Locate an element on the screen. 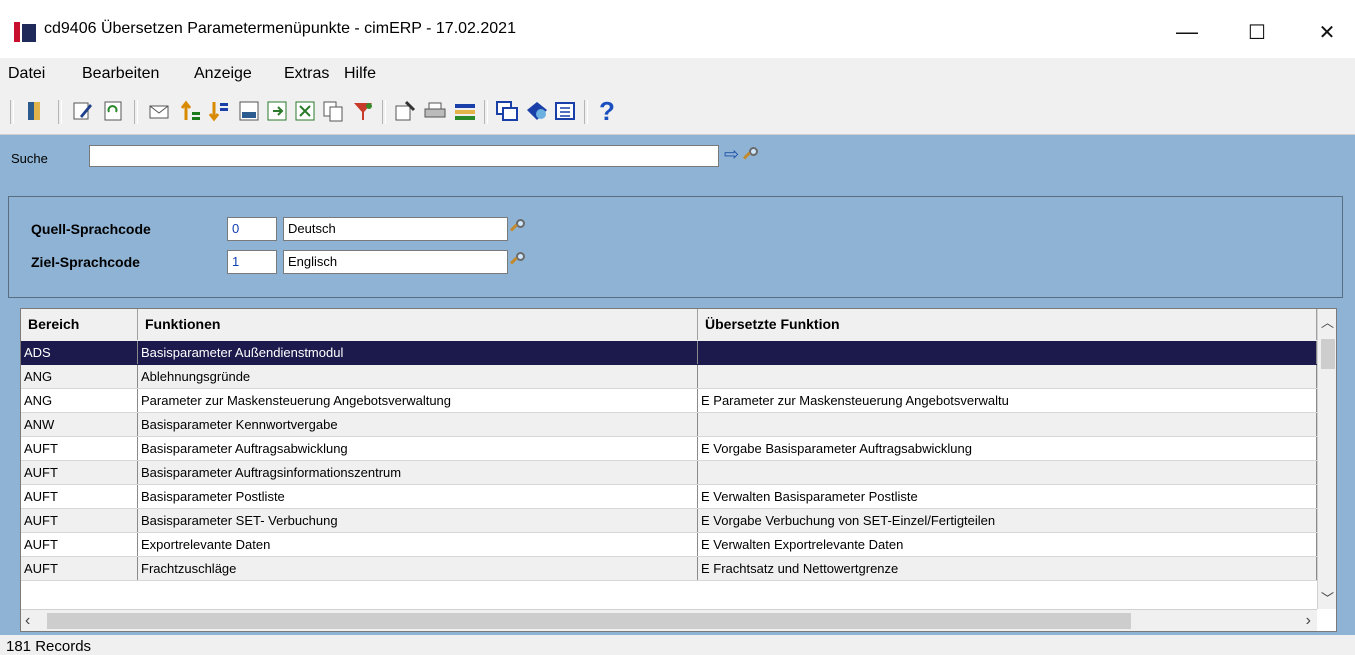 The image size is (1355, 655). cell-funktion: Basisparameter Auftragsabwicklung is located at coordinates (418, 448).